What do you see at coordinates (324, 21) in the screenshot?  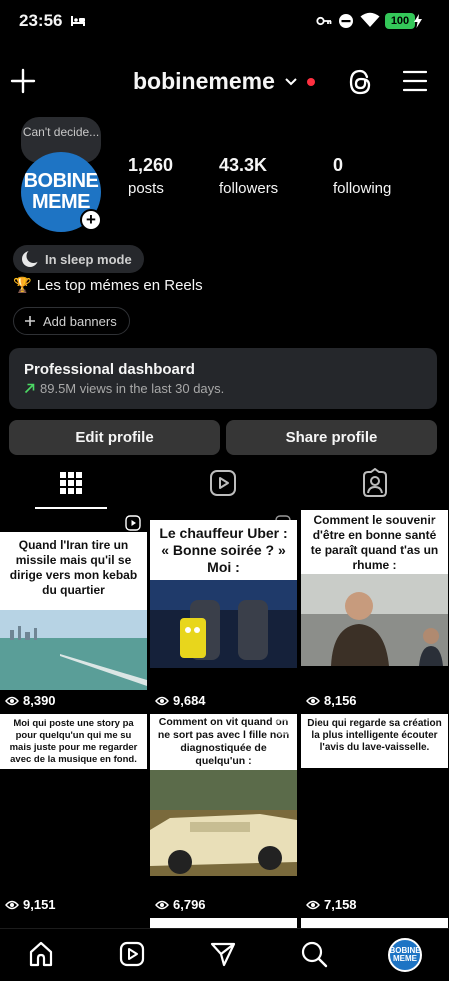 I see `vpn-key-icon` at bounding box center [324, 21].